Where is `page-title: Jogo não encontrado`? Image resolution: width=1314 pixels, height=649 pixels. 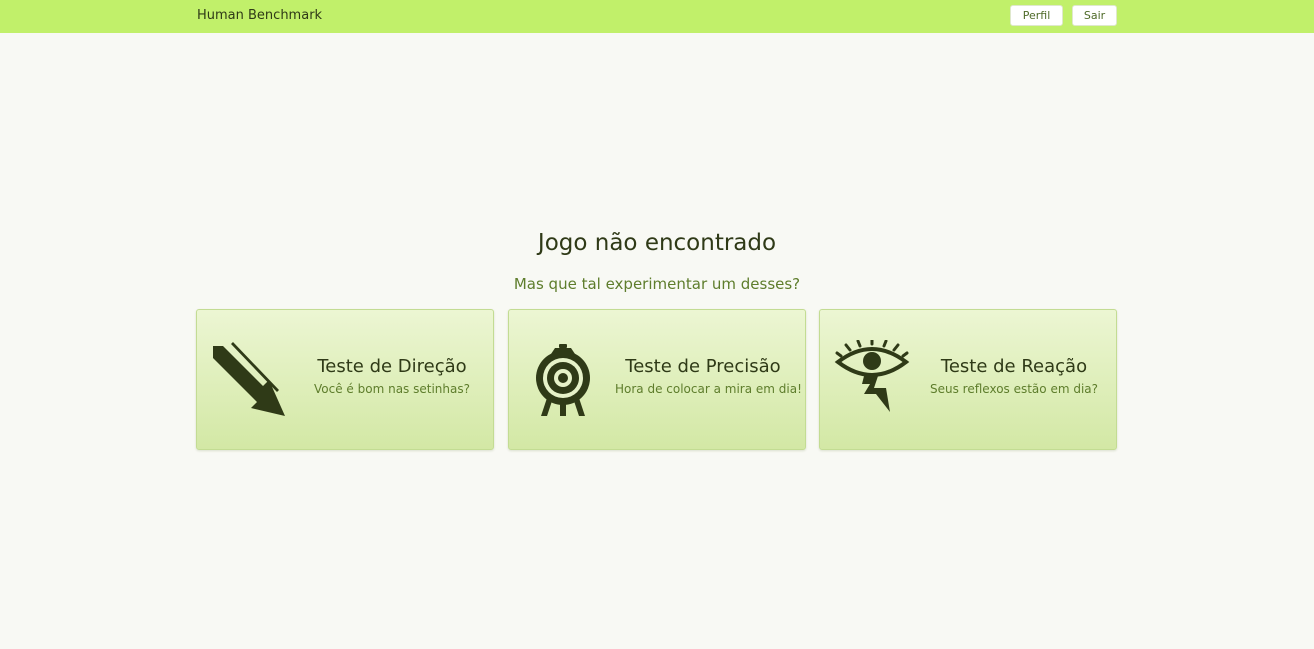 page-title: Jogo não encontrado is located at coordinates (657, 243).